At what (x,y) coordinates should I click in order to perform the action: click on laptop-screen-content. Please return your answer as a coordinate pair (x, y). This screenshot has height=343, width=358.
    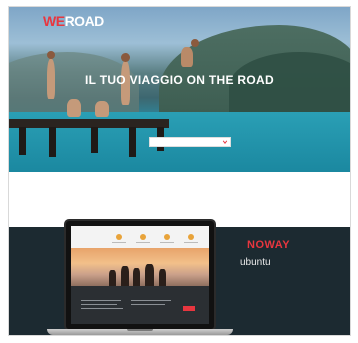
    Looking at the image, I should click on (140, 275).